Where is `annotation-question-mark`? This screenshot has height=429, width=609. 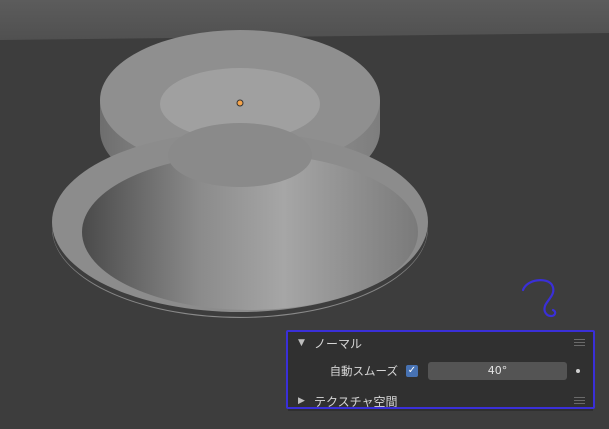 annotation-question-mark is located at coordinates (539, 298).